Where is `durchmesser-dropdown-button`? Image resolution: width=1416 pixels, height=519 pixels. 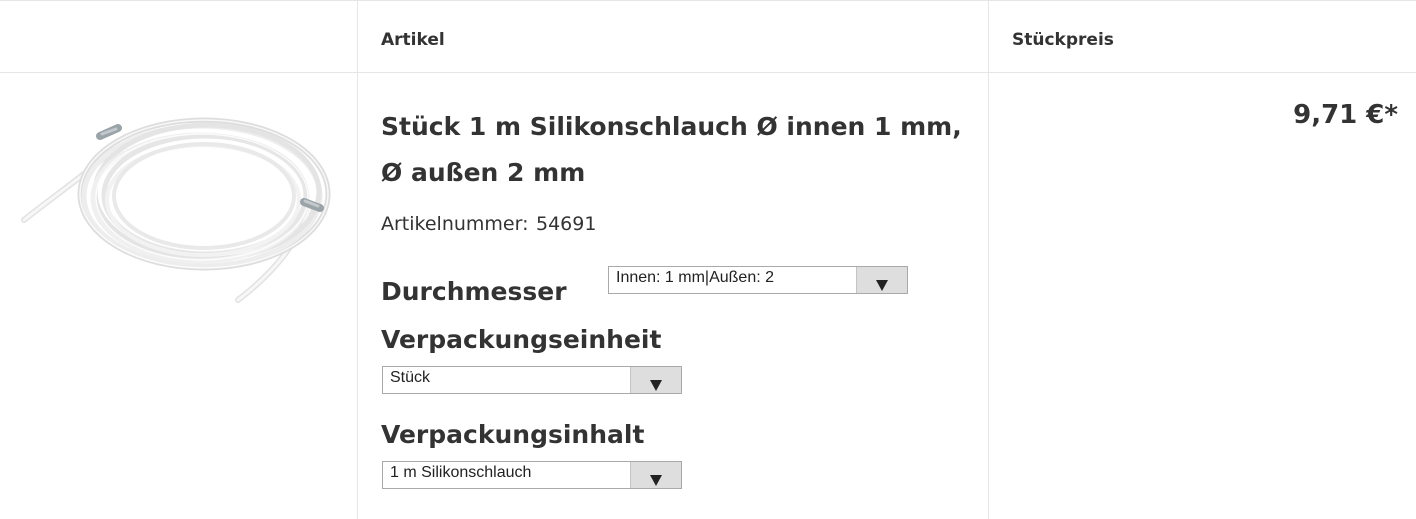 durchmesser-dropdown-button is located at coordinates (881, 280).